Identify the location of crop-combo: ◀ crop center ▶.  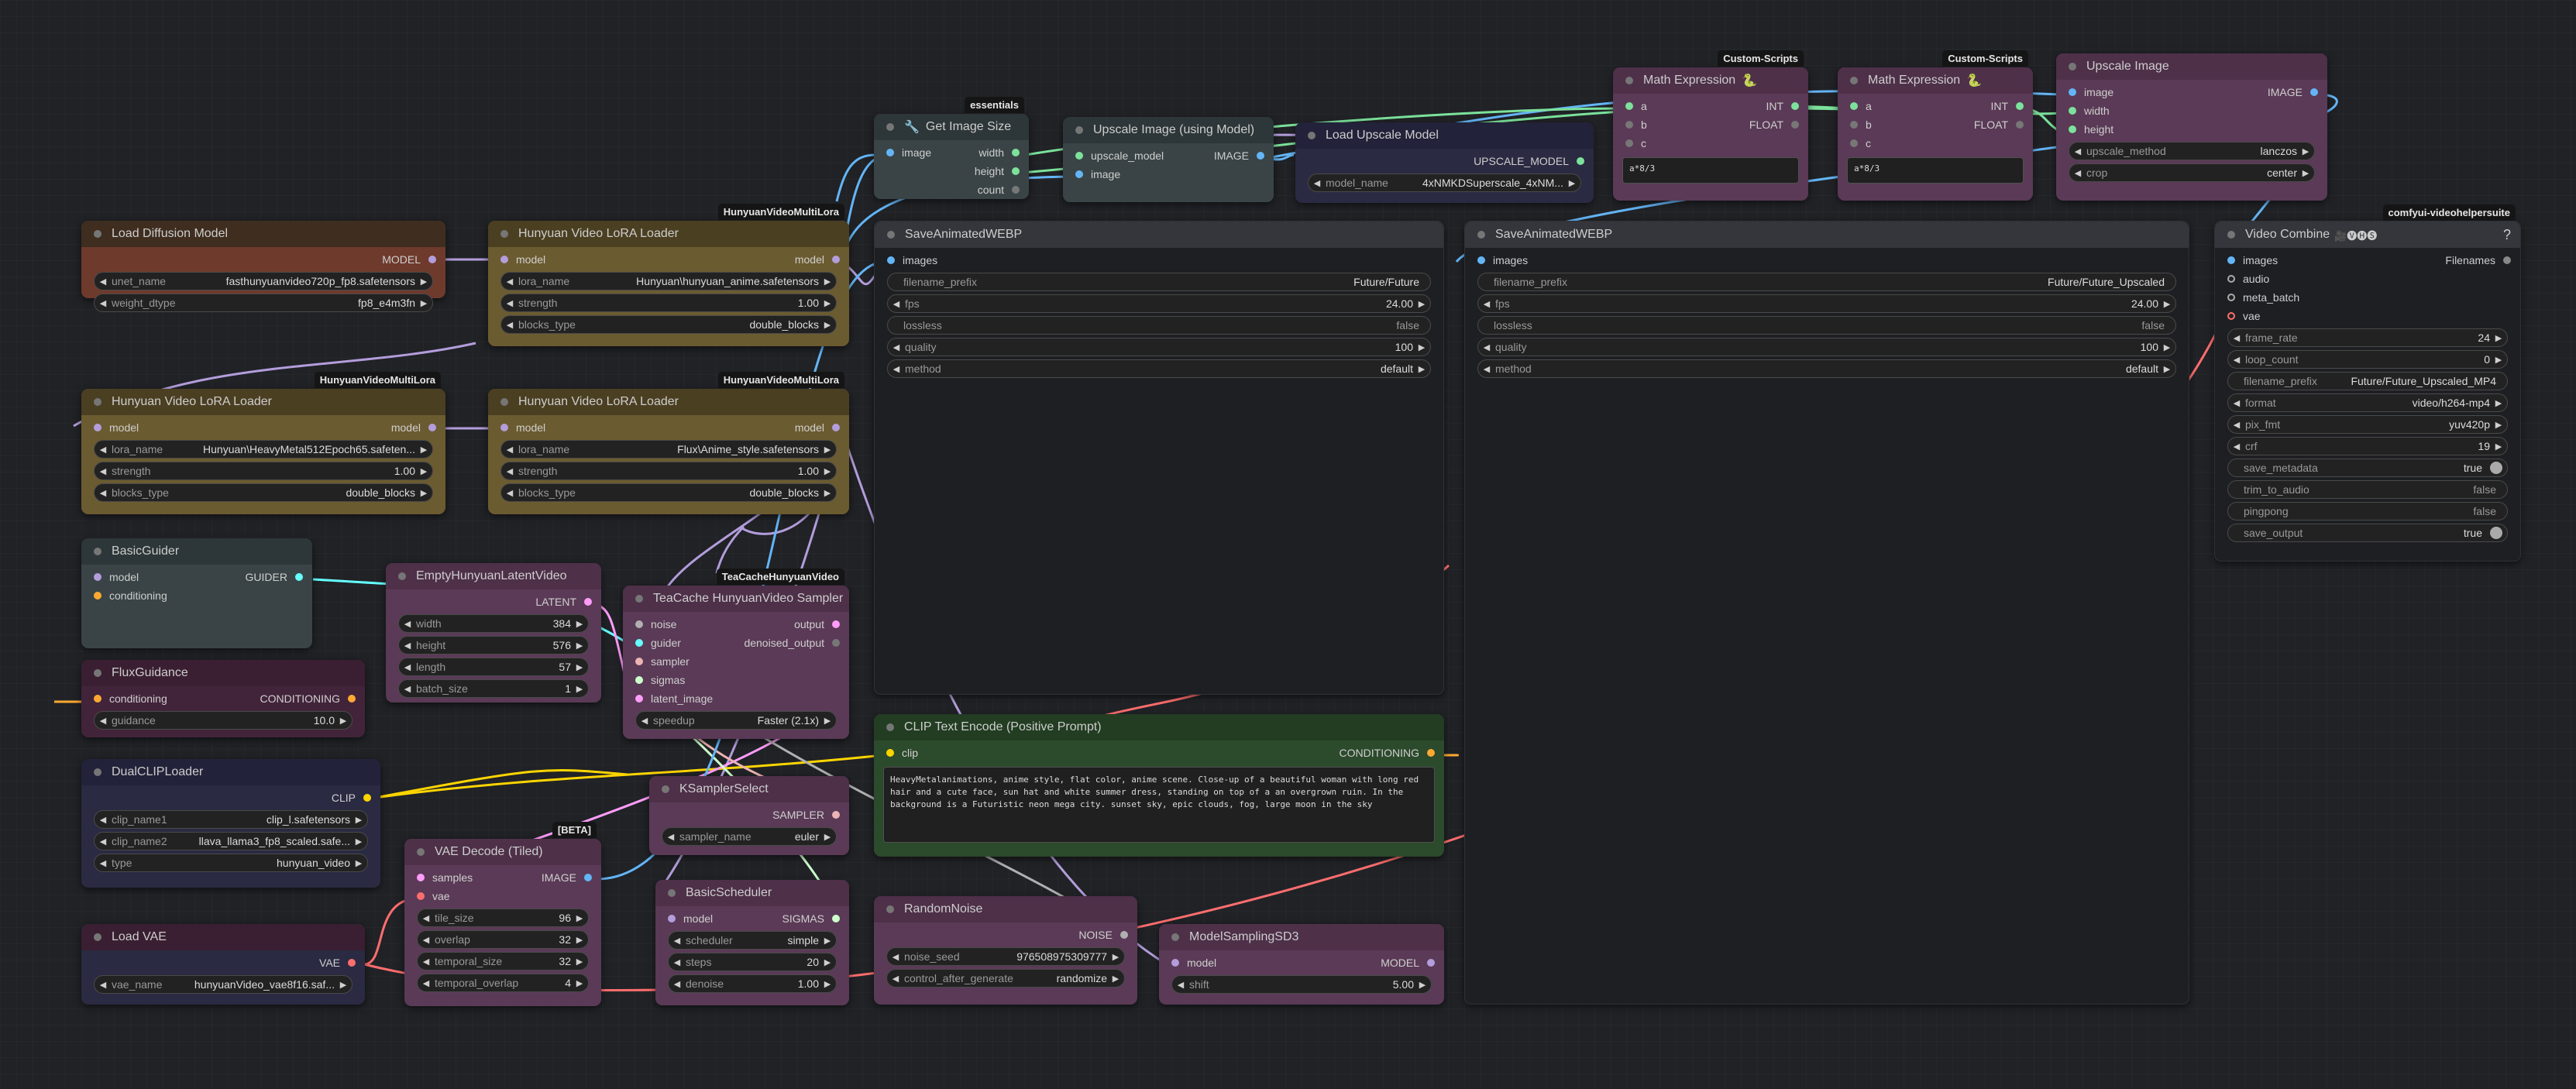
(2192, 172).